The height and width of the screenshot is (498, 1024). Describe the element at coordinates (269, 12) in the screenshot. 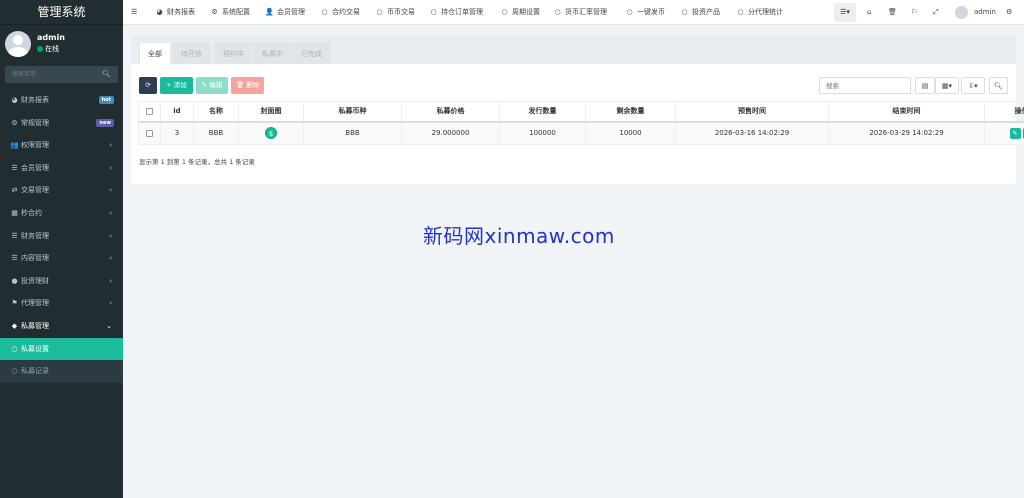

I see `user-icon: 👤` at that location.